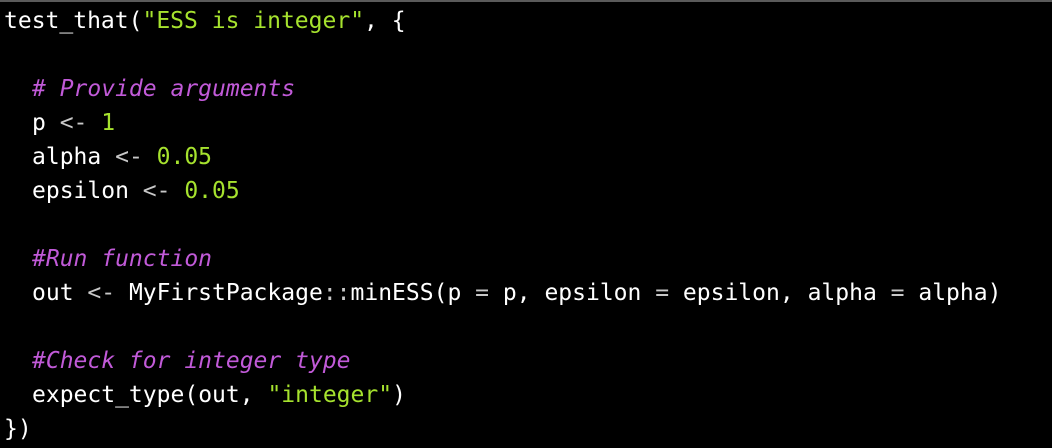  I want to click on code-line-1: test_that("ESS is integer", {, so click(205, 21).